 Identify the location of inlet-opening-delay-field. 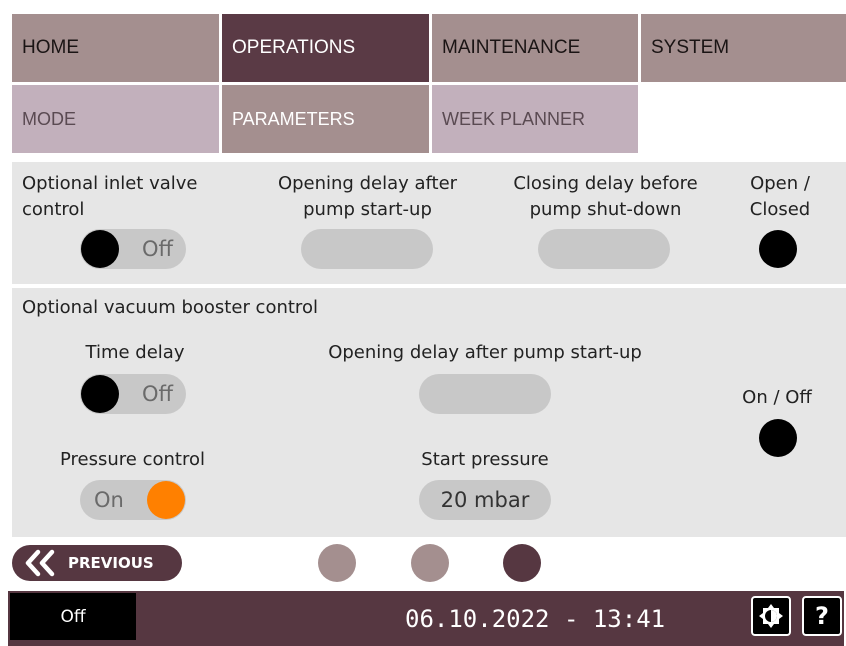
(367, 249).